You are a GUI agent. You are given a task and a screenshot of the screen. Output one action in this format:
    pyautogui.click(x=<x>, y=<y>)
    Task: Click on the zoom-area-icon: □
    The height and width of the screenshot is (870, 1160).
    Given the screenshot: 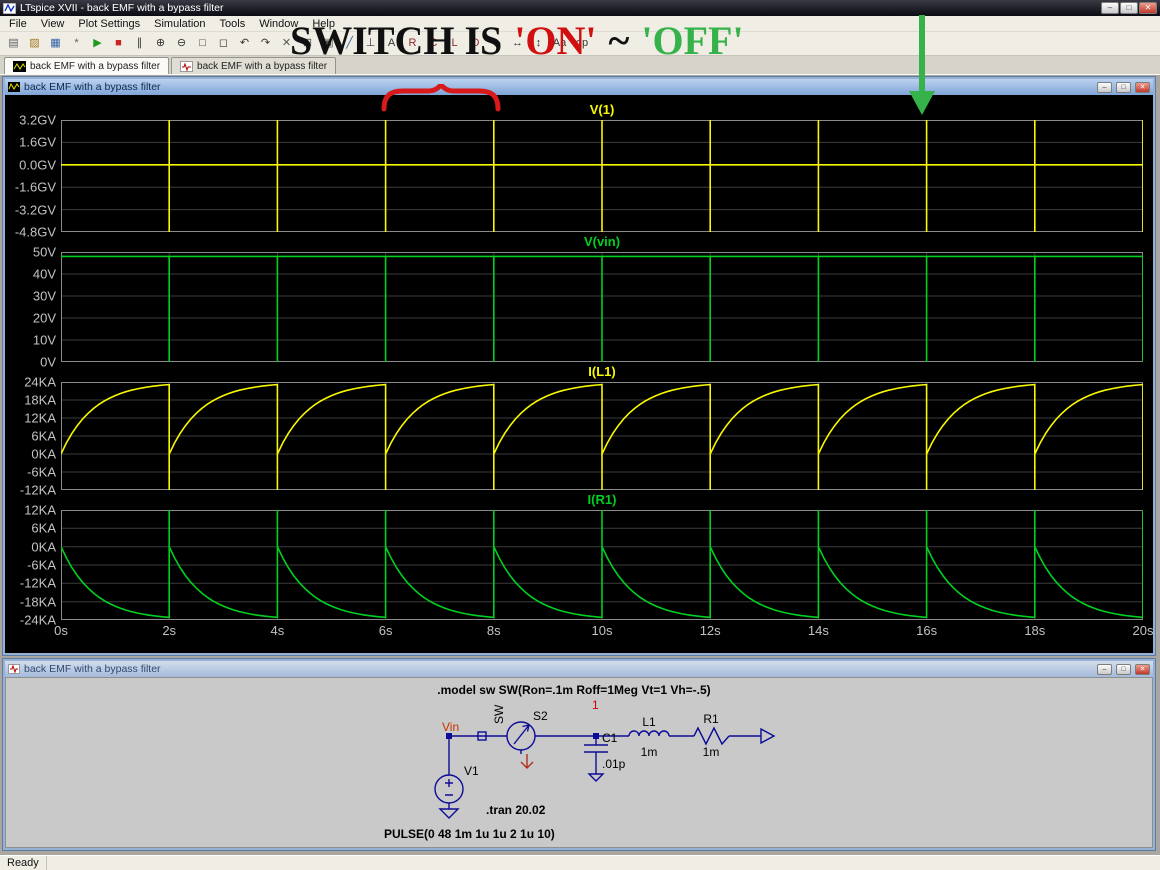 What is the action you would take?
    pyautogui.click(x=202, y=43)
    